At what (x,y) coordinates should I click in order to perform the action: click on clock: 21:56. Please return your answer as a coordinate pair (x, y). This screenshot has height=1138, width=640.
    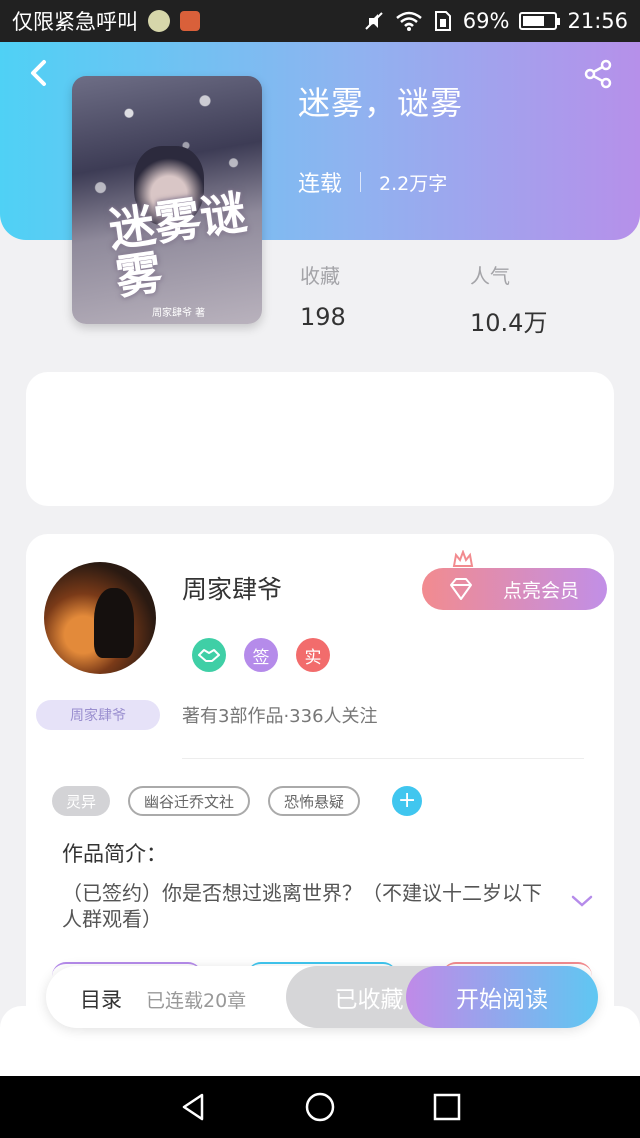
    Looking at the image, I should click on (597, 21).